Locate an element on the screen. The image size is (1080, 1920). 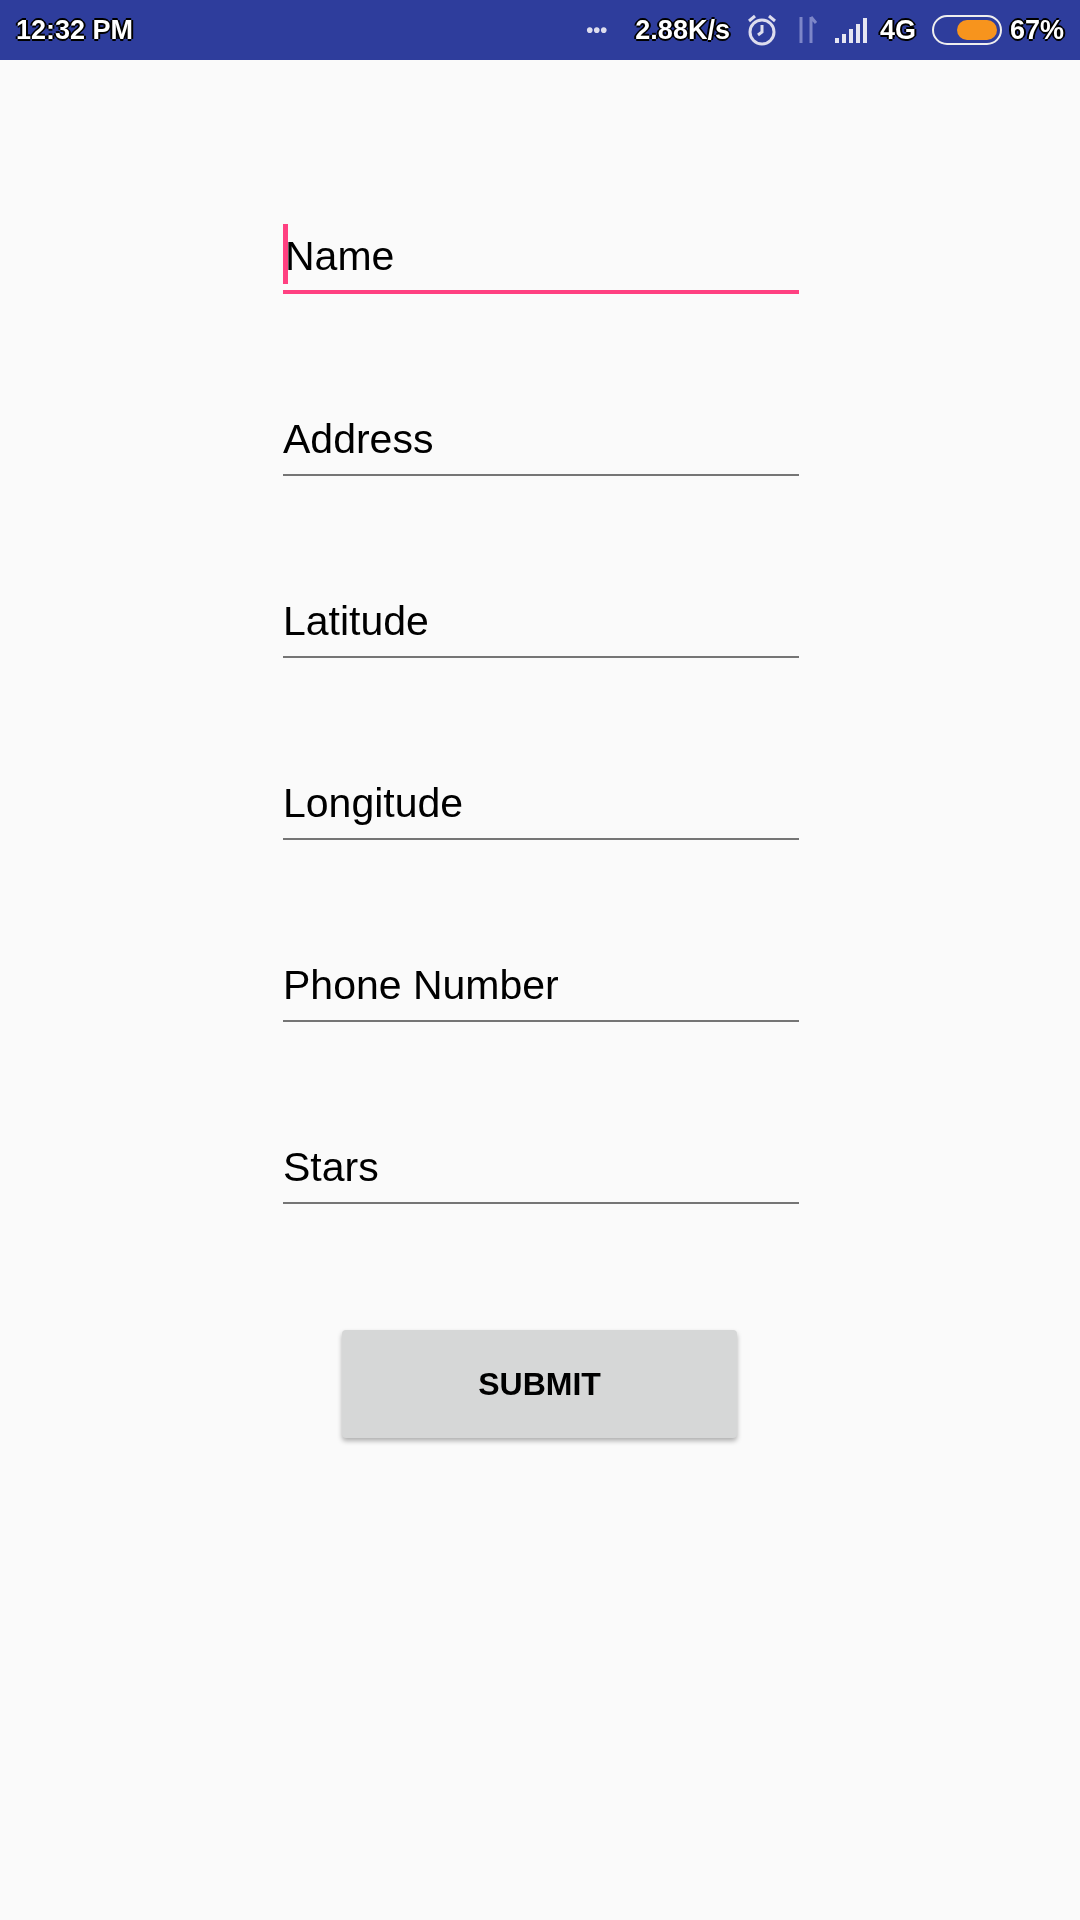
text-field: Latitude is located at coordinates (541, 622).